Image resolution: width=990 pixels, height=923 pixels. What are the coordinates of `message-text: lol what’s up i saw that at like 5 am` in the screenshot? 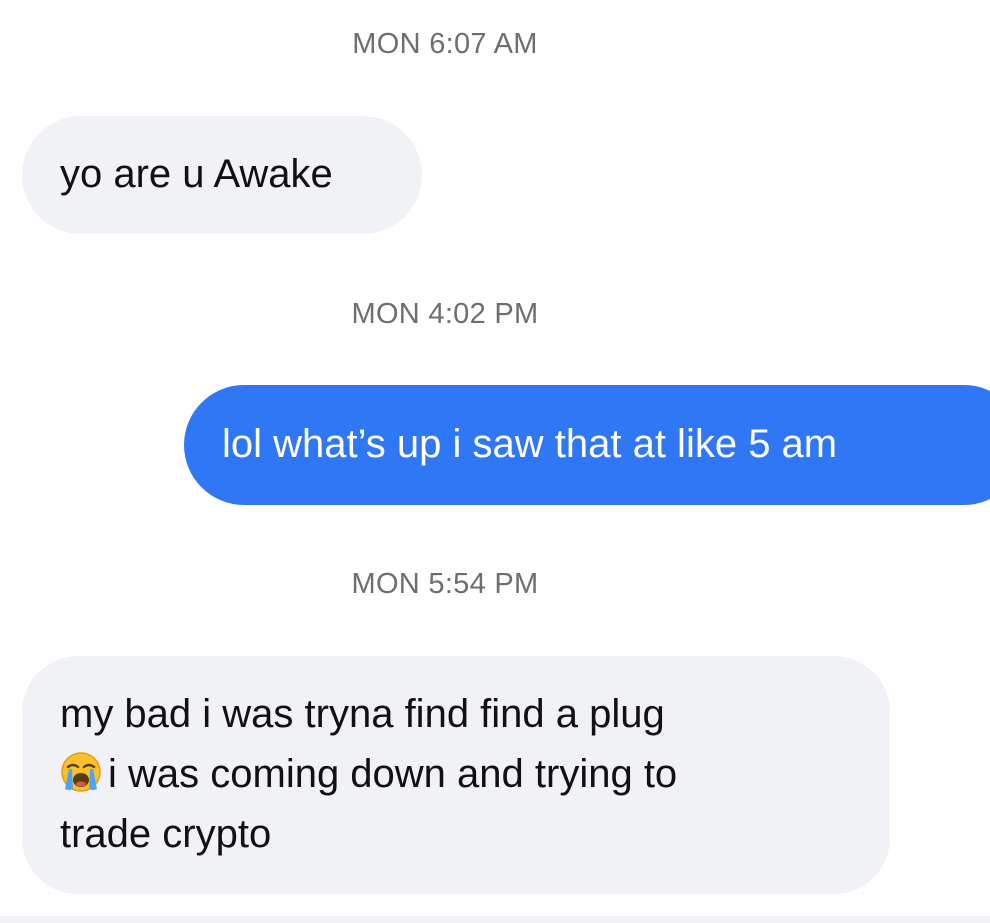 It's located at (530, 444).